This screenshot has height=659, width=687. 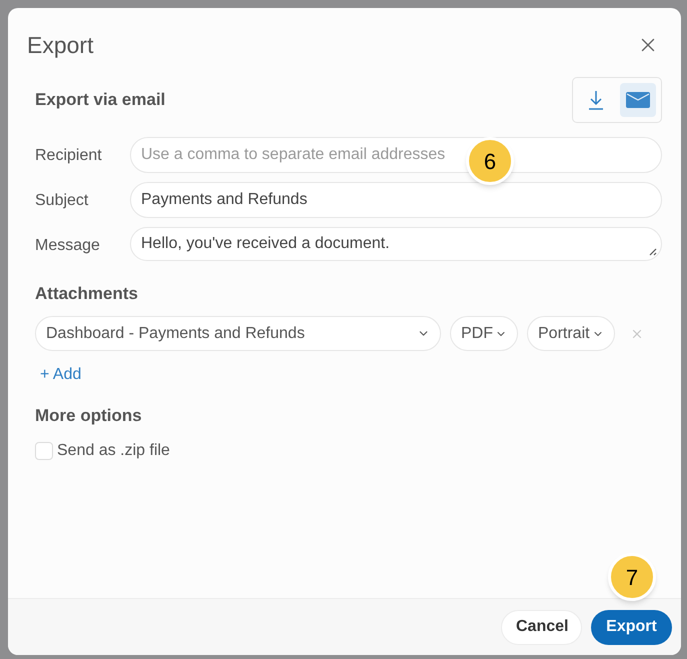 What do you see at coordinates (68, 246) in the screenshot?
I see `field-label: Message` at bounding box center [68, 246].